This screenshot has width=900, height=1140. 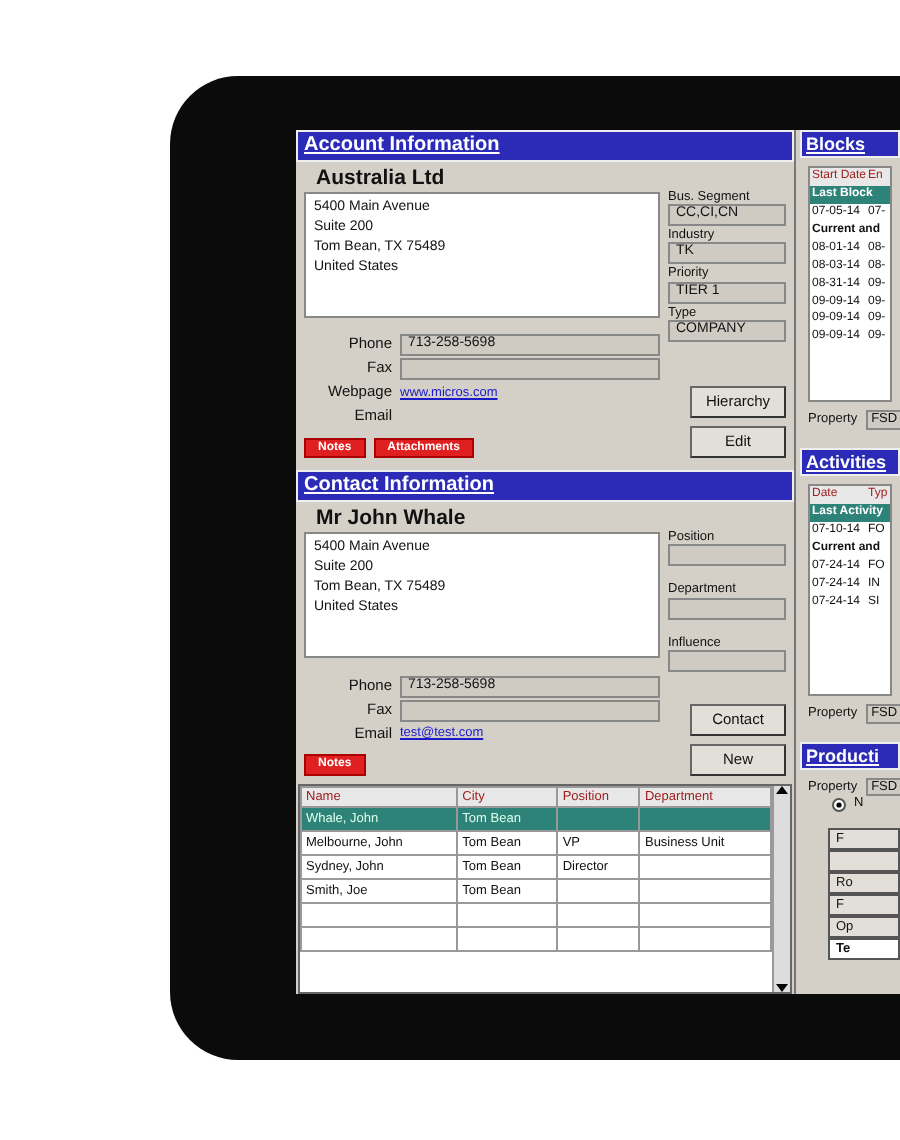 What do you see at coordinates (850, 462) in the screenshot?
I see `section-header: Activities` at bounding box center [850, 462].